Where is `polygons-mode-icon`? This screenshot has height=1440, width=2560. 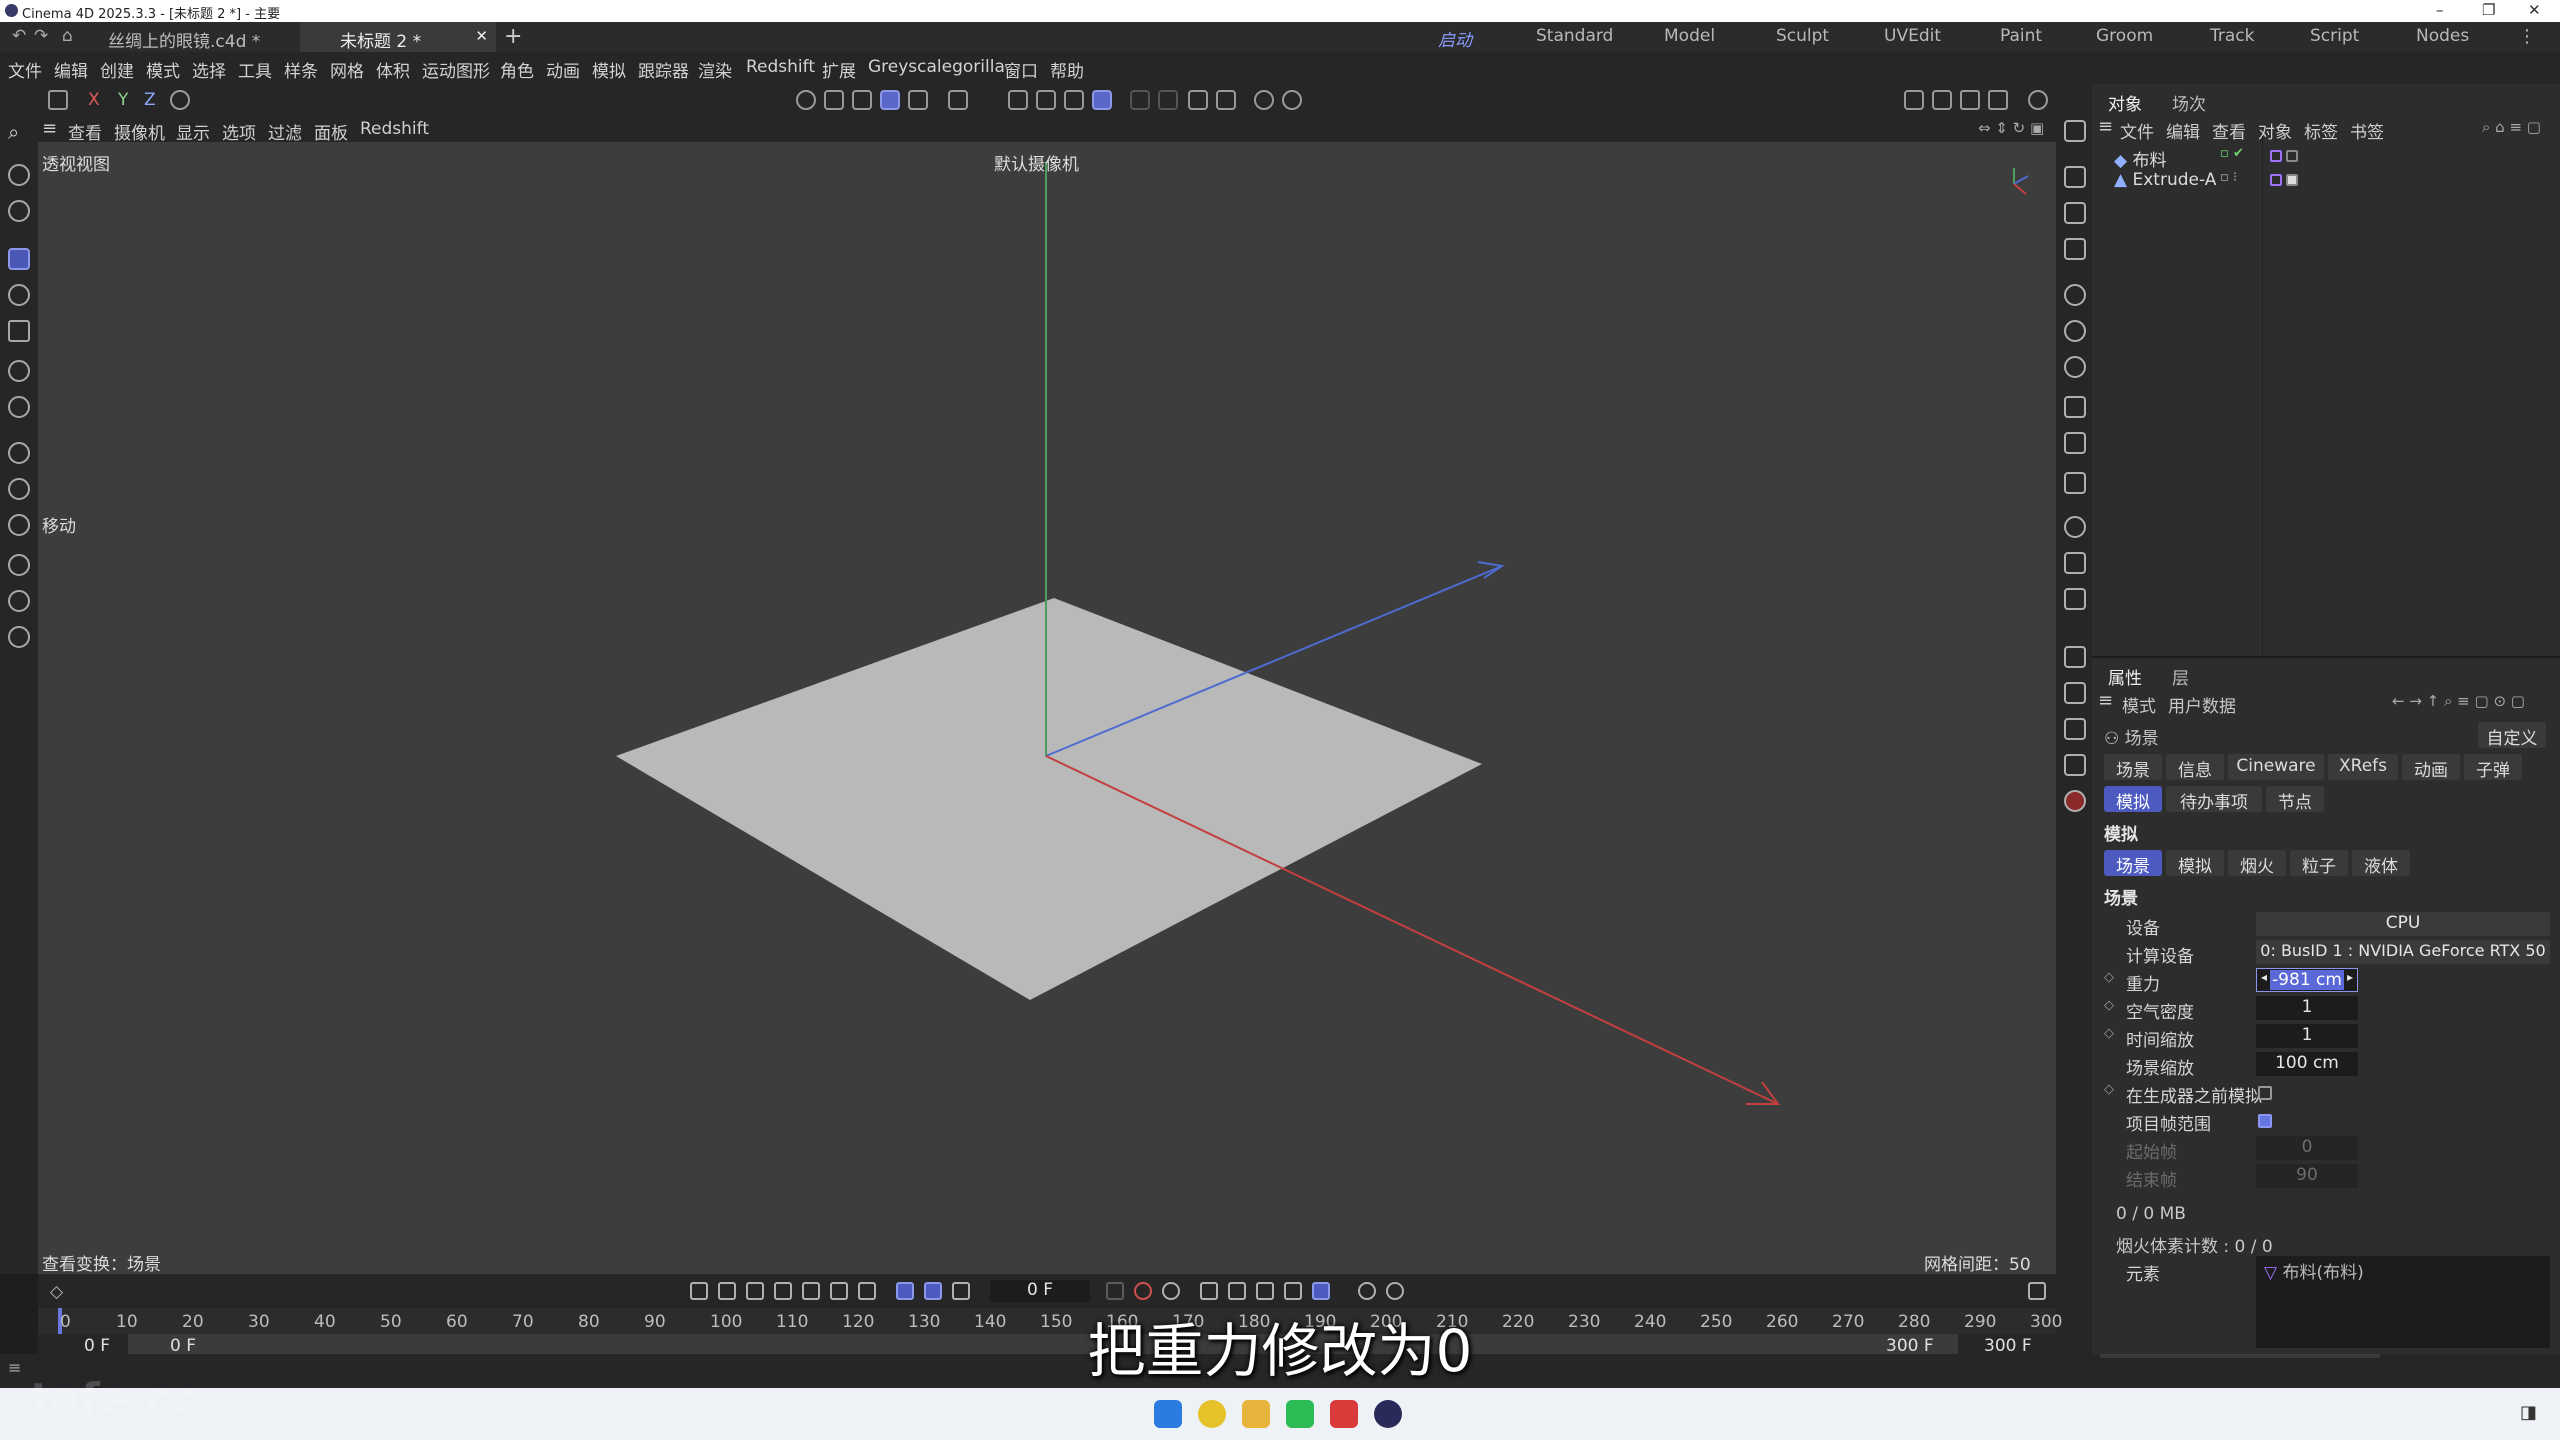
polygons-mode-icon is located at coordinates (890, 100).